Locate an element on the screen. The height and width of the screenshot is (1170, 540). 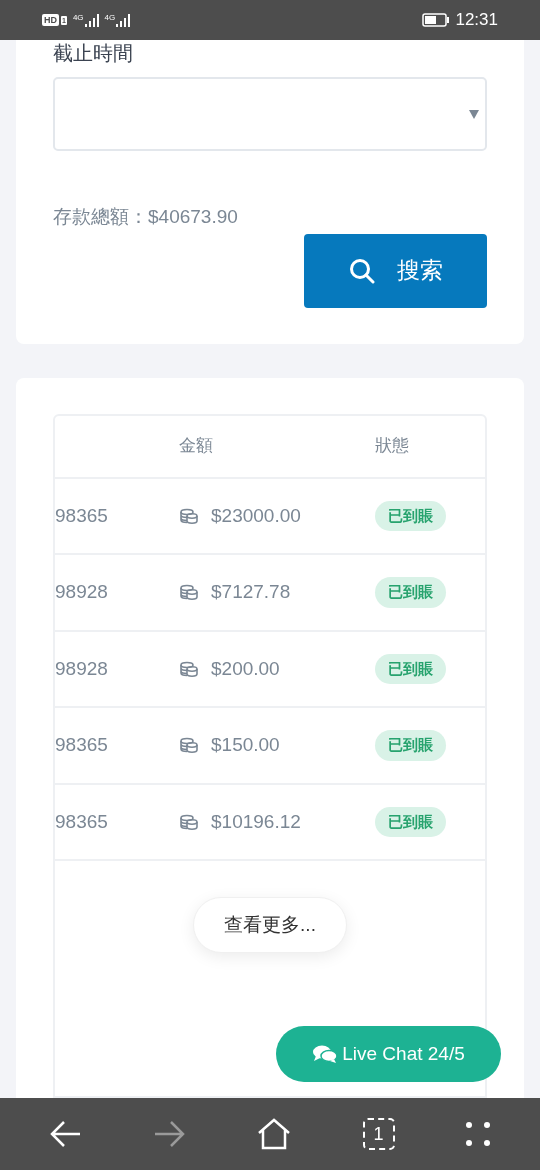
home-icon is located at coordinates (274, 1134).